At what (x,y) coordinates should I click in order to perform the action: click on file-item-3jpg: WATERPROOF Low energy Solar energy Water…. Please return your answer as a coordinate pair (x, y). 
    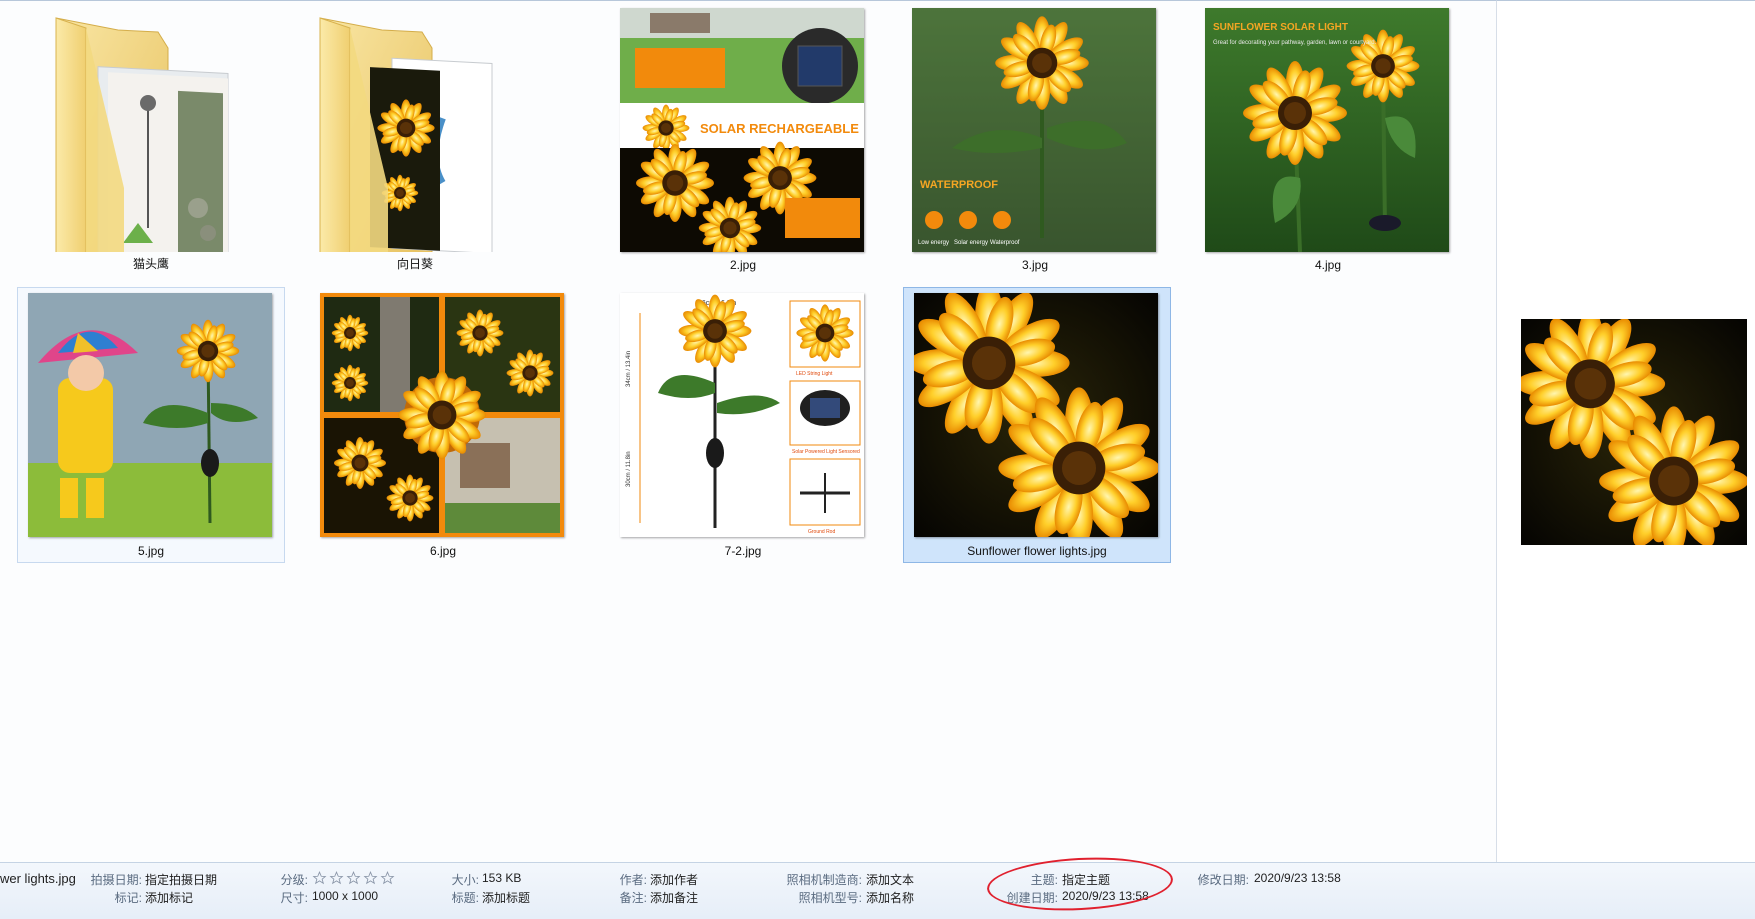
    Looking at the image, I should click on (1035, 139).